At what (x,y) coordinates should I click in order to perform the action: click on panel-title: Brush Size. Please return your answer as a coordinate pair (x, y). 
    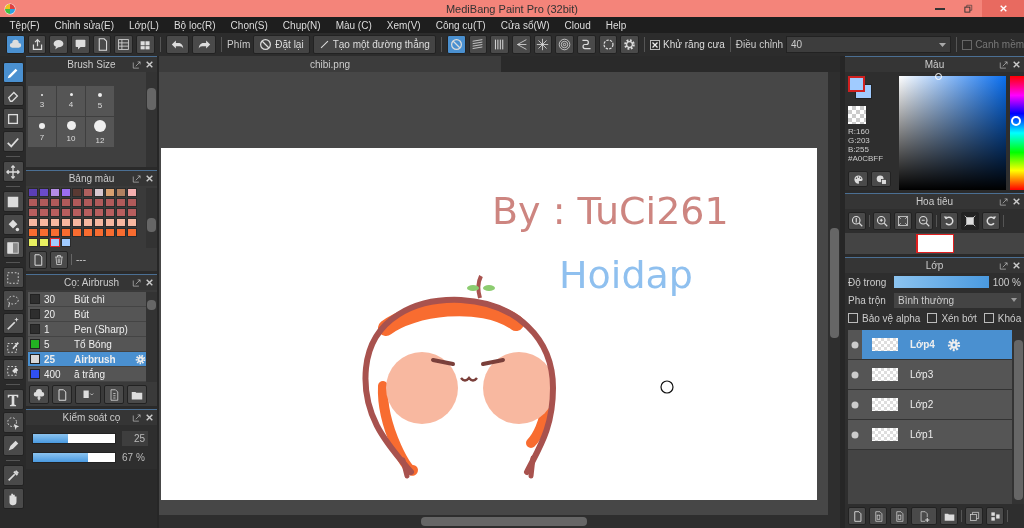
    Looking at the image, I should click on (91, 64).